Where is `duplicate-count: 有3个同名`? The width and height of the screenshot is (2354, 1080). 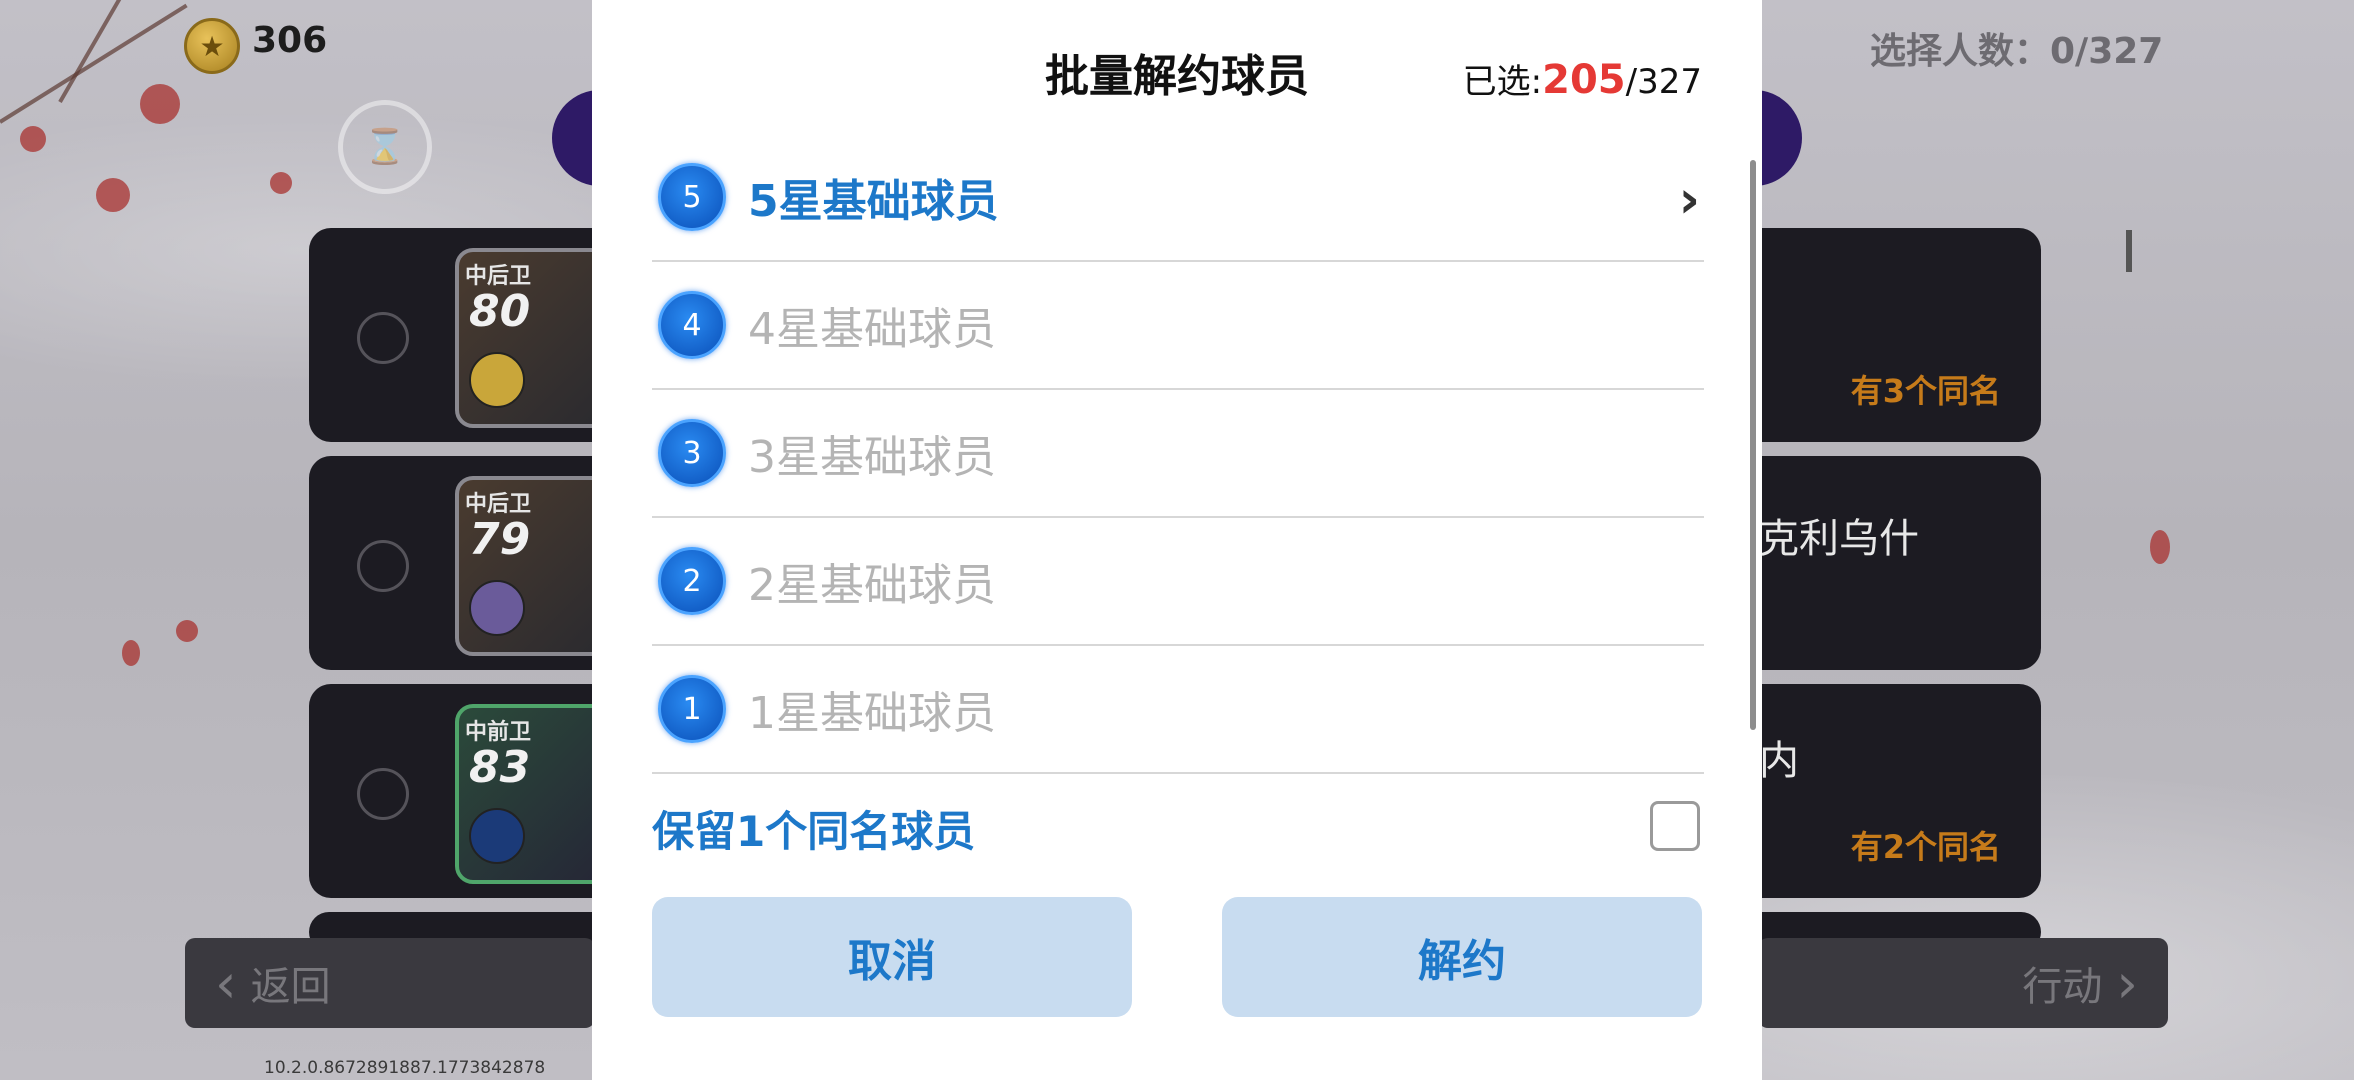
duplicate-count: 有3个同名 is located at coordinates (1925, 391).